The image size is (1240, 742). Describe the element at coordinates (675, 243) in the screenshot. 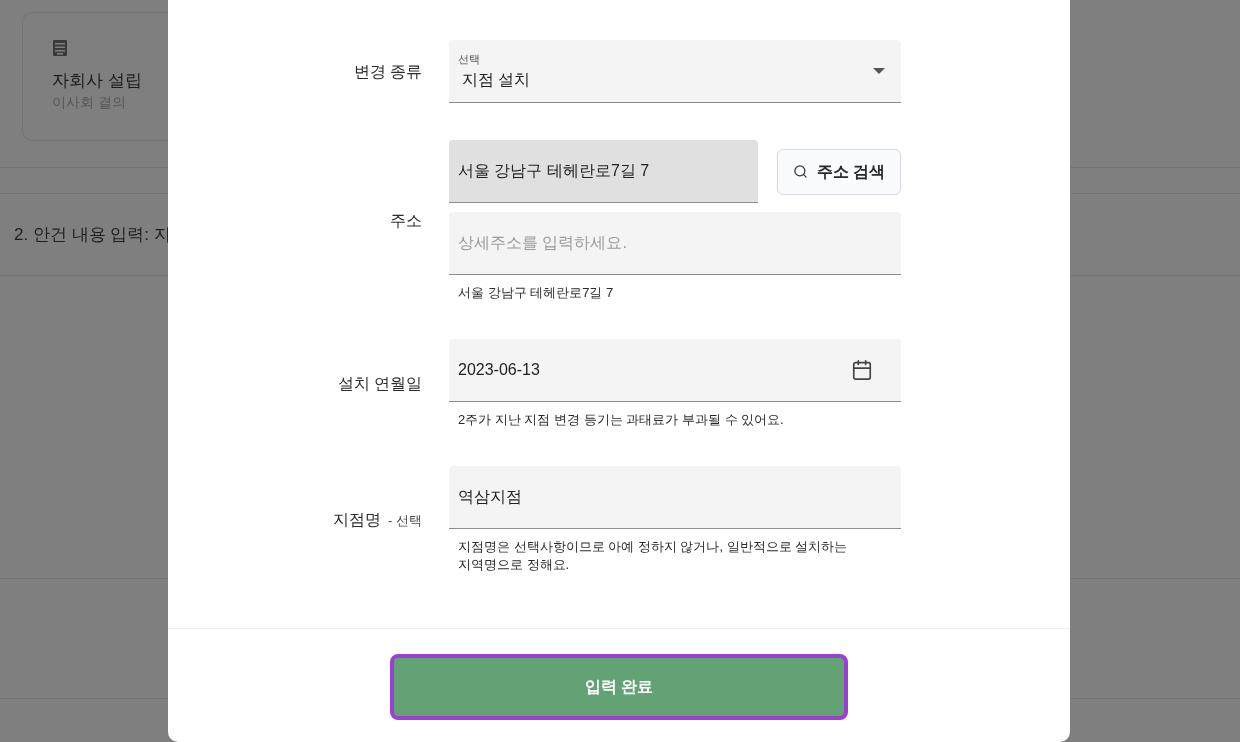

I see `detail-address-field: 상세주소를 입력하세요.` at that location.